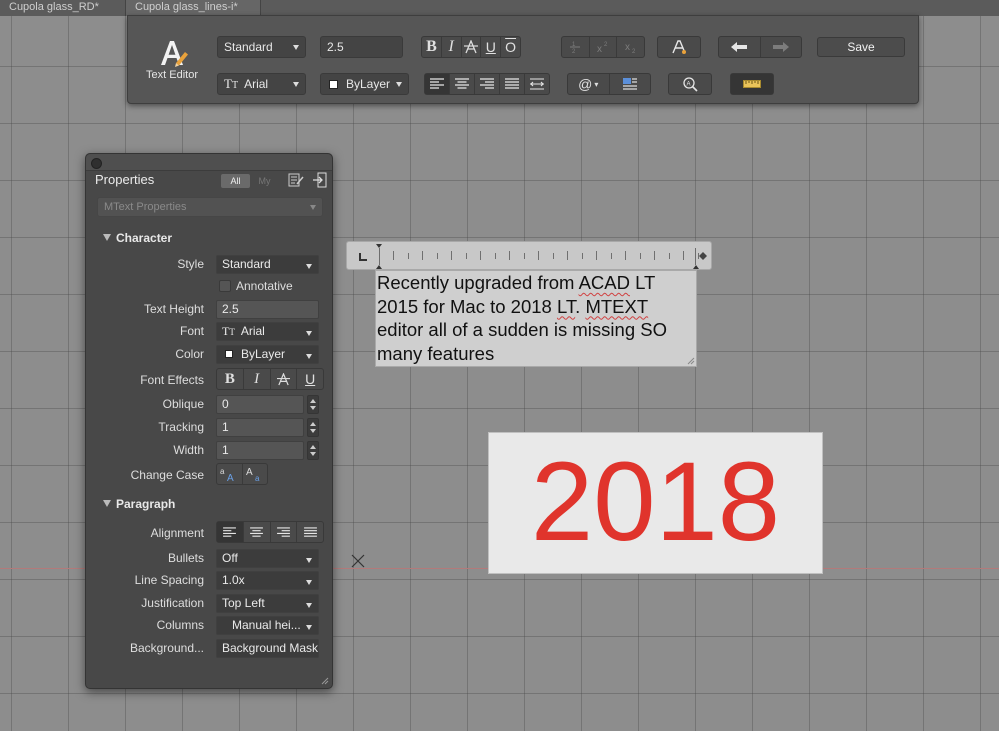  What do you see at coordinates (296, 180) in the screenshot?
I see `edit-properties-icon` at bounding box center [296, 180].